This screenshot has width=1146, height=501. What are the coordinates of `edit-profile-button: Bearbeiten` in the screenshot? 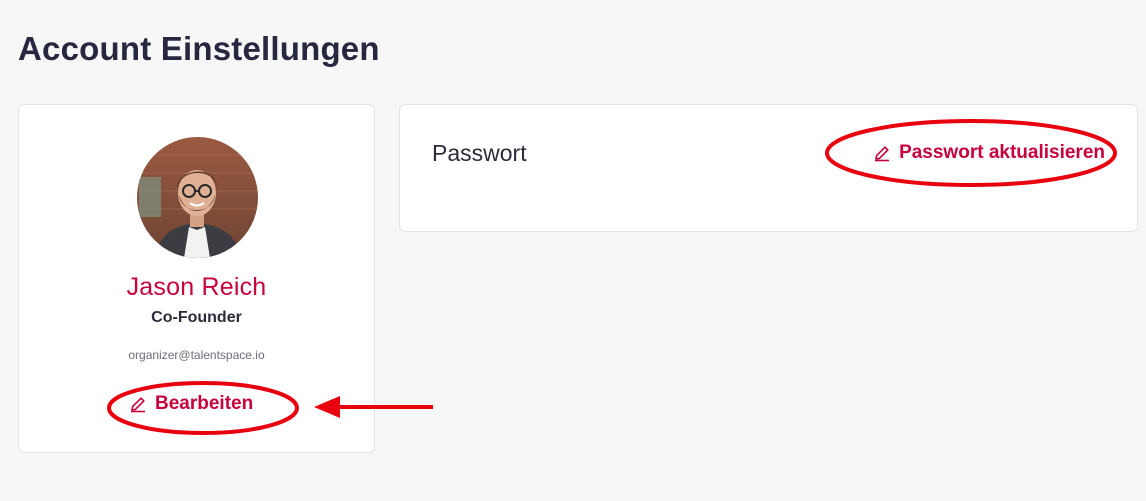 It's located at (191, 404).